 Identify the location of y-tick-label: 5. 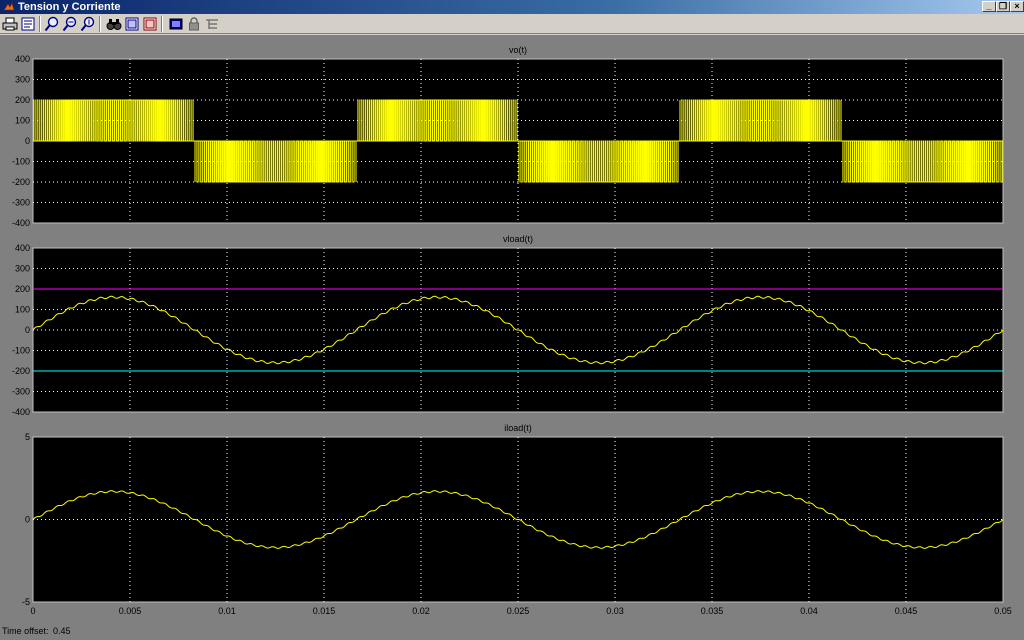
(27, 437).